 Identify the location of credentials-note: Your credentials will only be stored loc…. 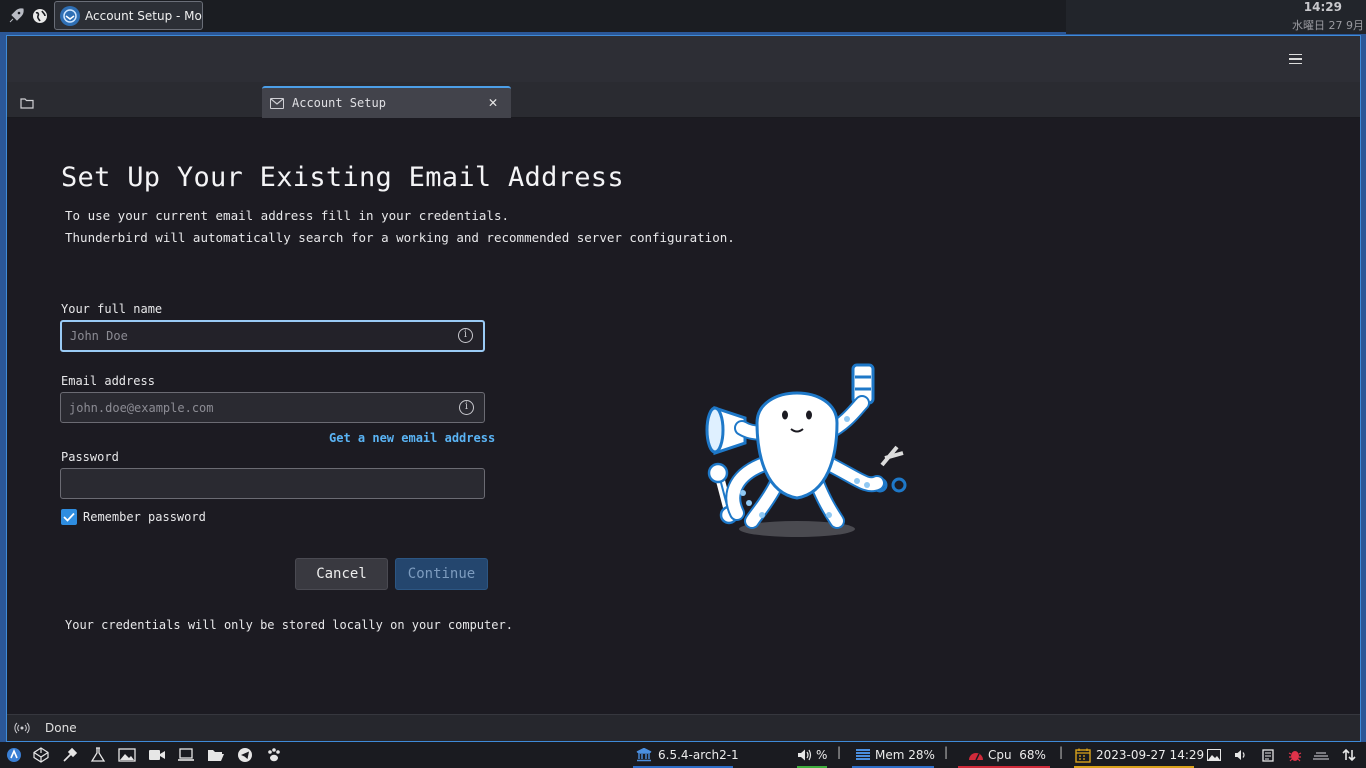
(289, 625).